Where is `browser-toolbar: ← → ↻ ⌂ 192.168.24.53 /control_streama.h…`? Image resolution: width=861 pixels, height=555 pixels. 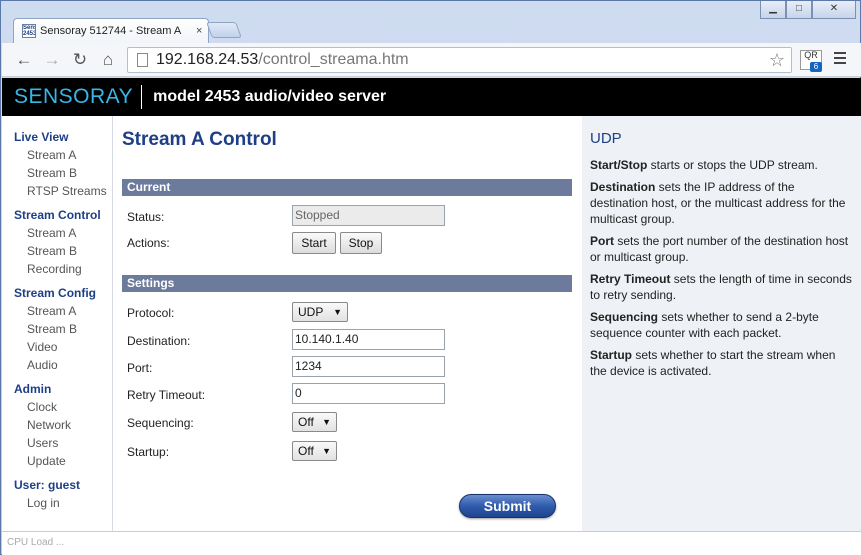
browser-toolbar: ← → ↻ ⌂ 192.168.24.53 /control_streama.h… is located at coordinates (431, 60).